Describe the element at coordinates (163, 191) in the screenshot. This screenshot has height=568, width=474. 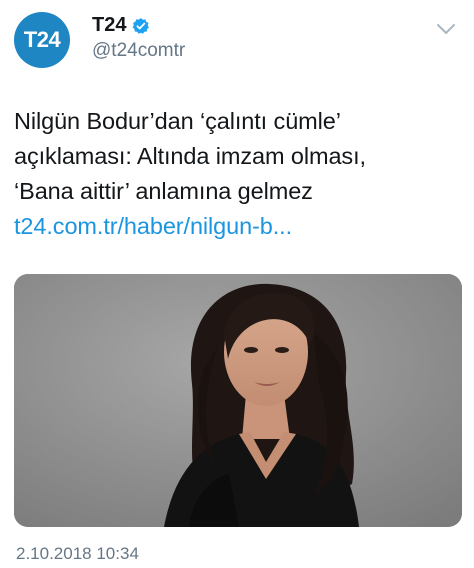
I see `tweet-text-line-3: ‘Bana aittir’ anlamına gelmez` at that location.